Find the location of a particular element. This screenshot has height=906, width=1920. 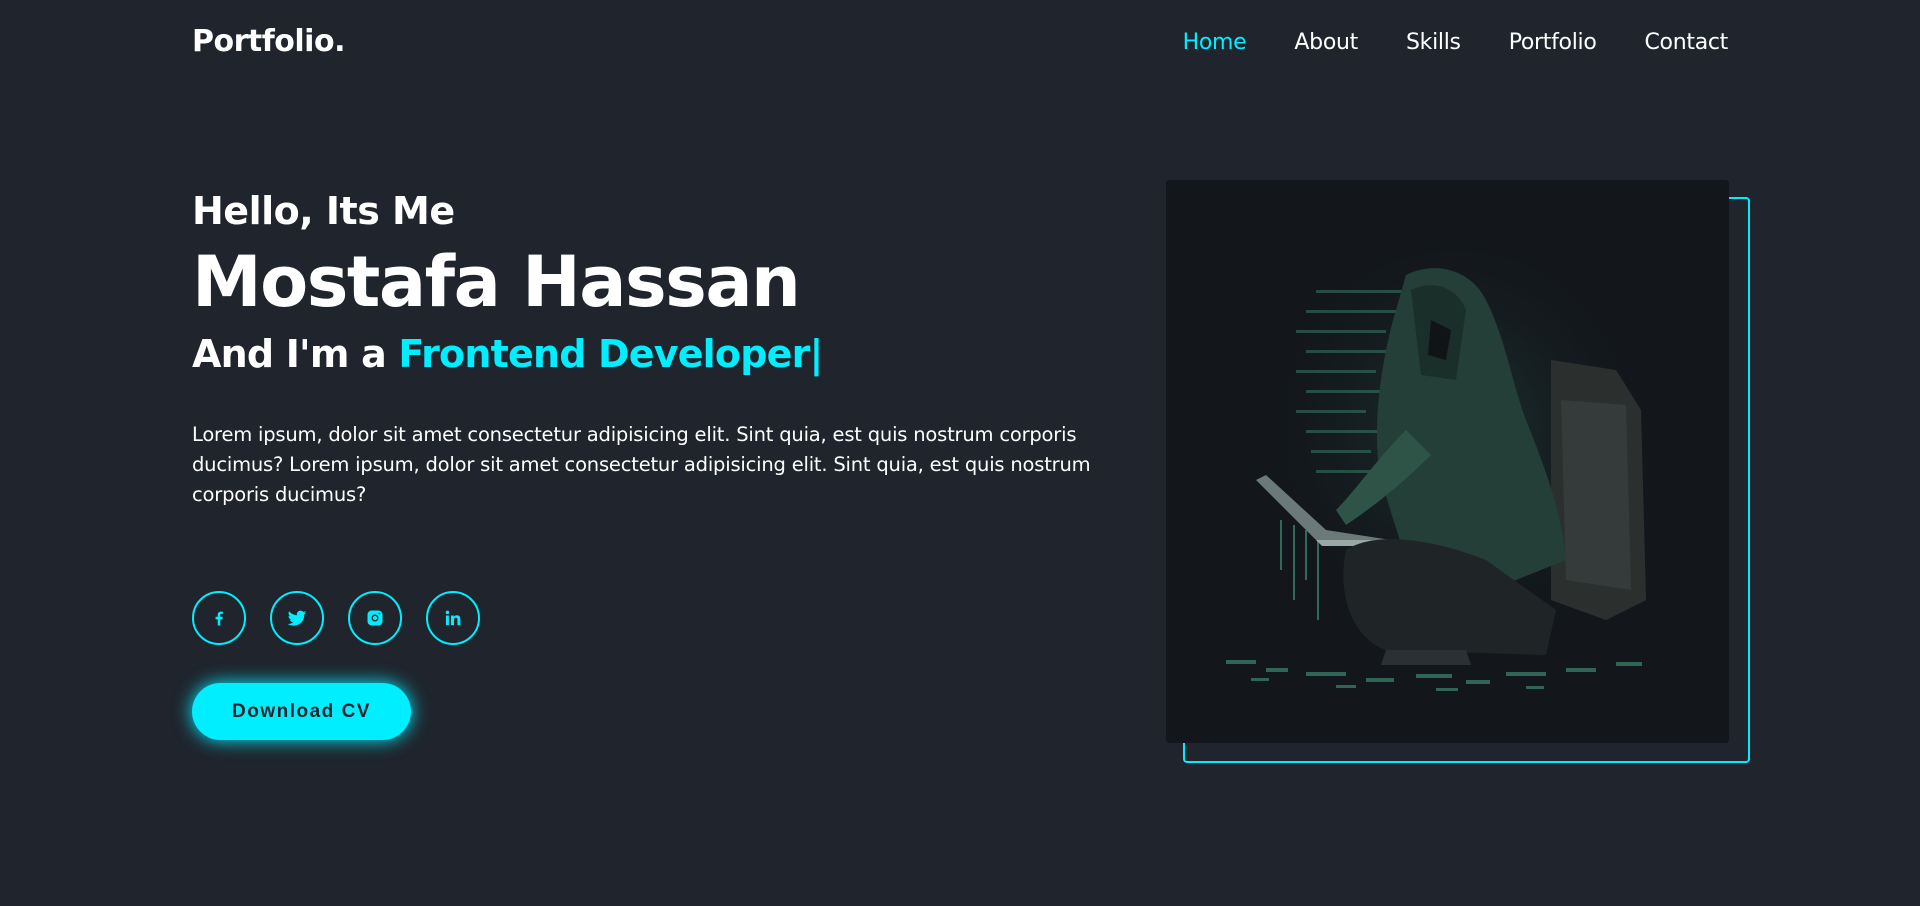

facebook-icon is located at coordinates (219, 618).